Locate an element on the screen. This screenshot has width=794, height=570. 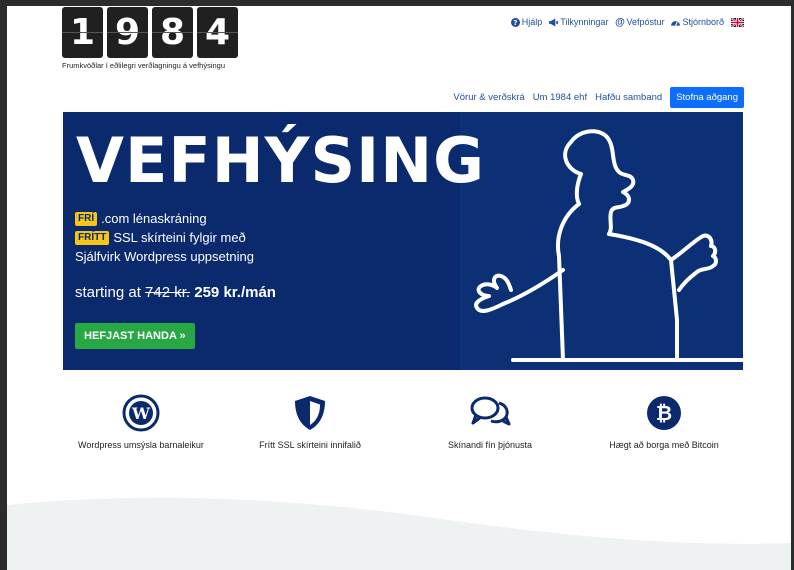
new-price: 259 kr./mán is located at coordinates (235, 292).